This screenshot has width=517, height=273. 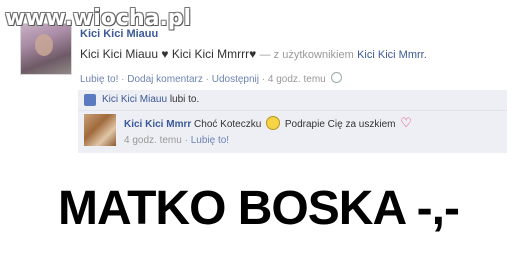 What do you see at coordinates (340, 124) in the screenshot?
I see `comment-text-after: Podrapie Cię za uszkiem` at bounding box center [340, 124].